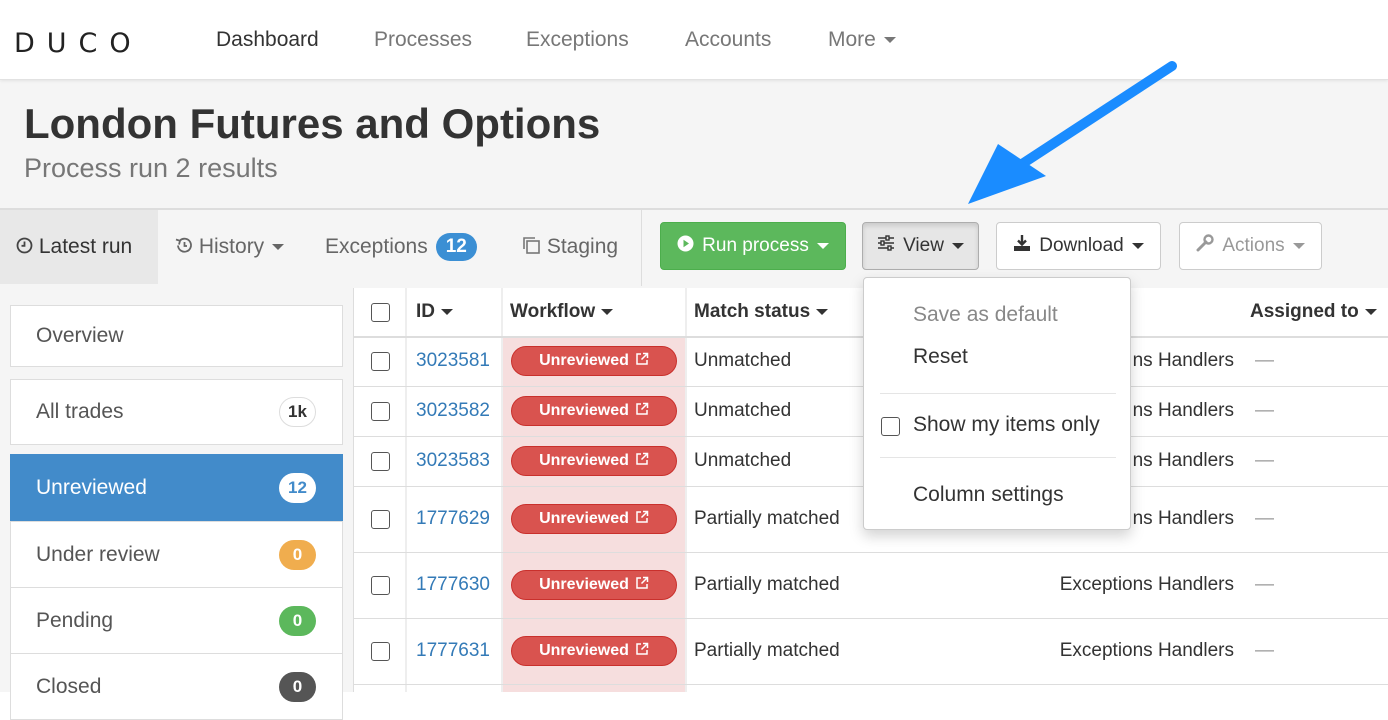 The height and width of the screenshot is (720, 1388). Describe the element at coordinates (151, 168) in the screenshot. I see `page-subtitle: Process run 2 results` at that location.